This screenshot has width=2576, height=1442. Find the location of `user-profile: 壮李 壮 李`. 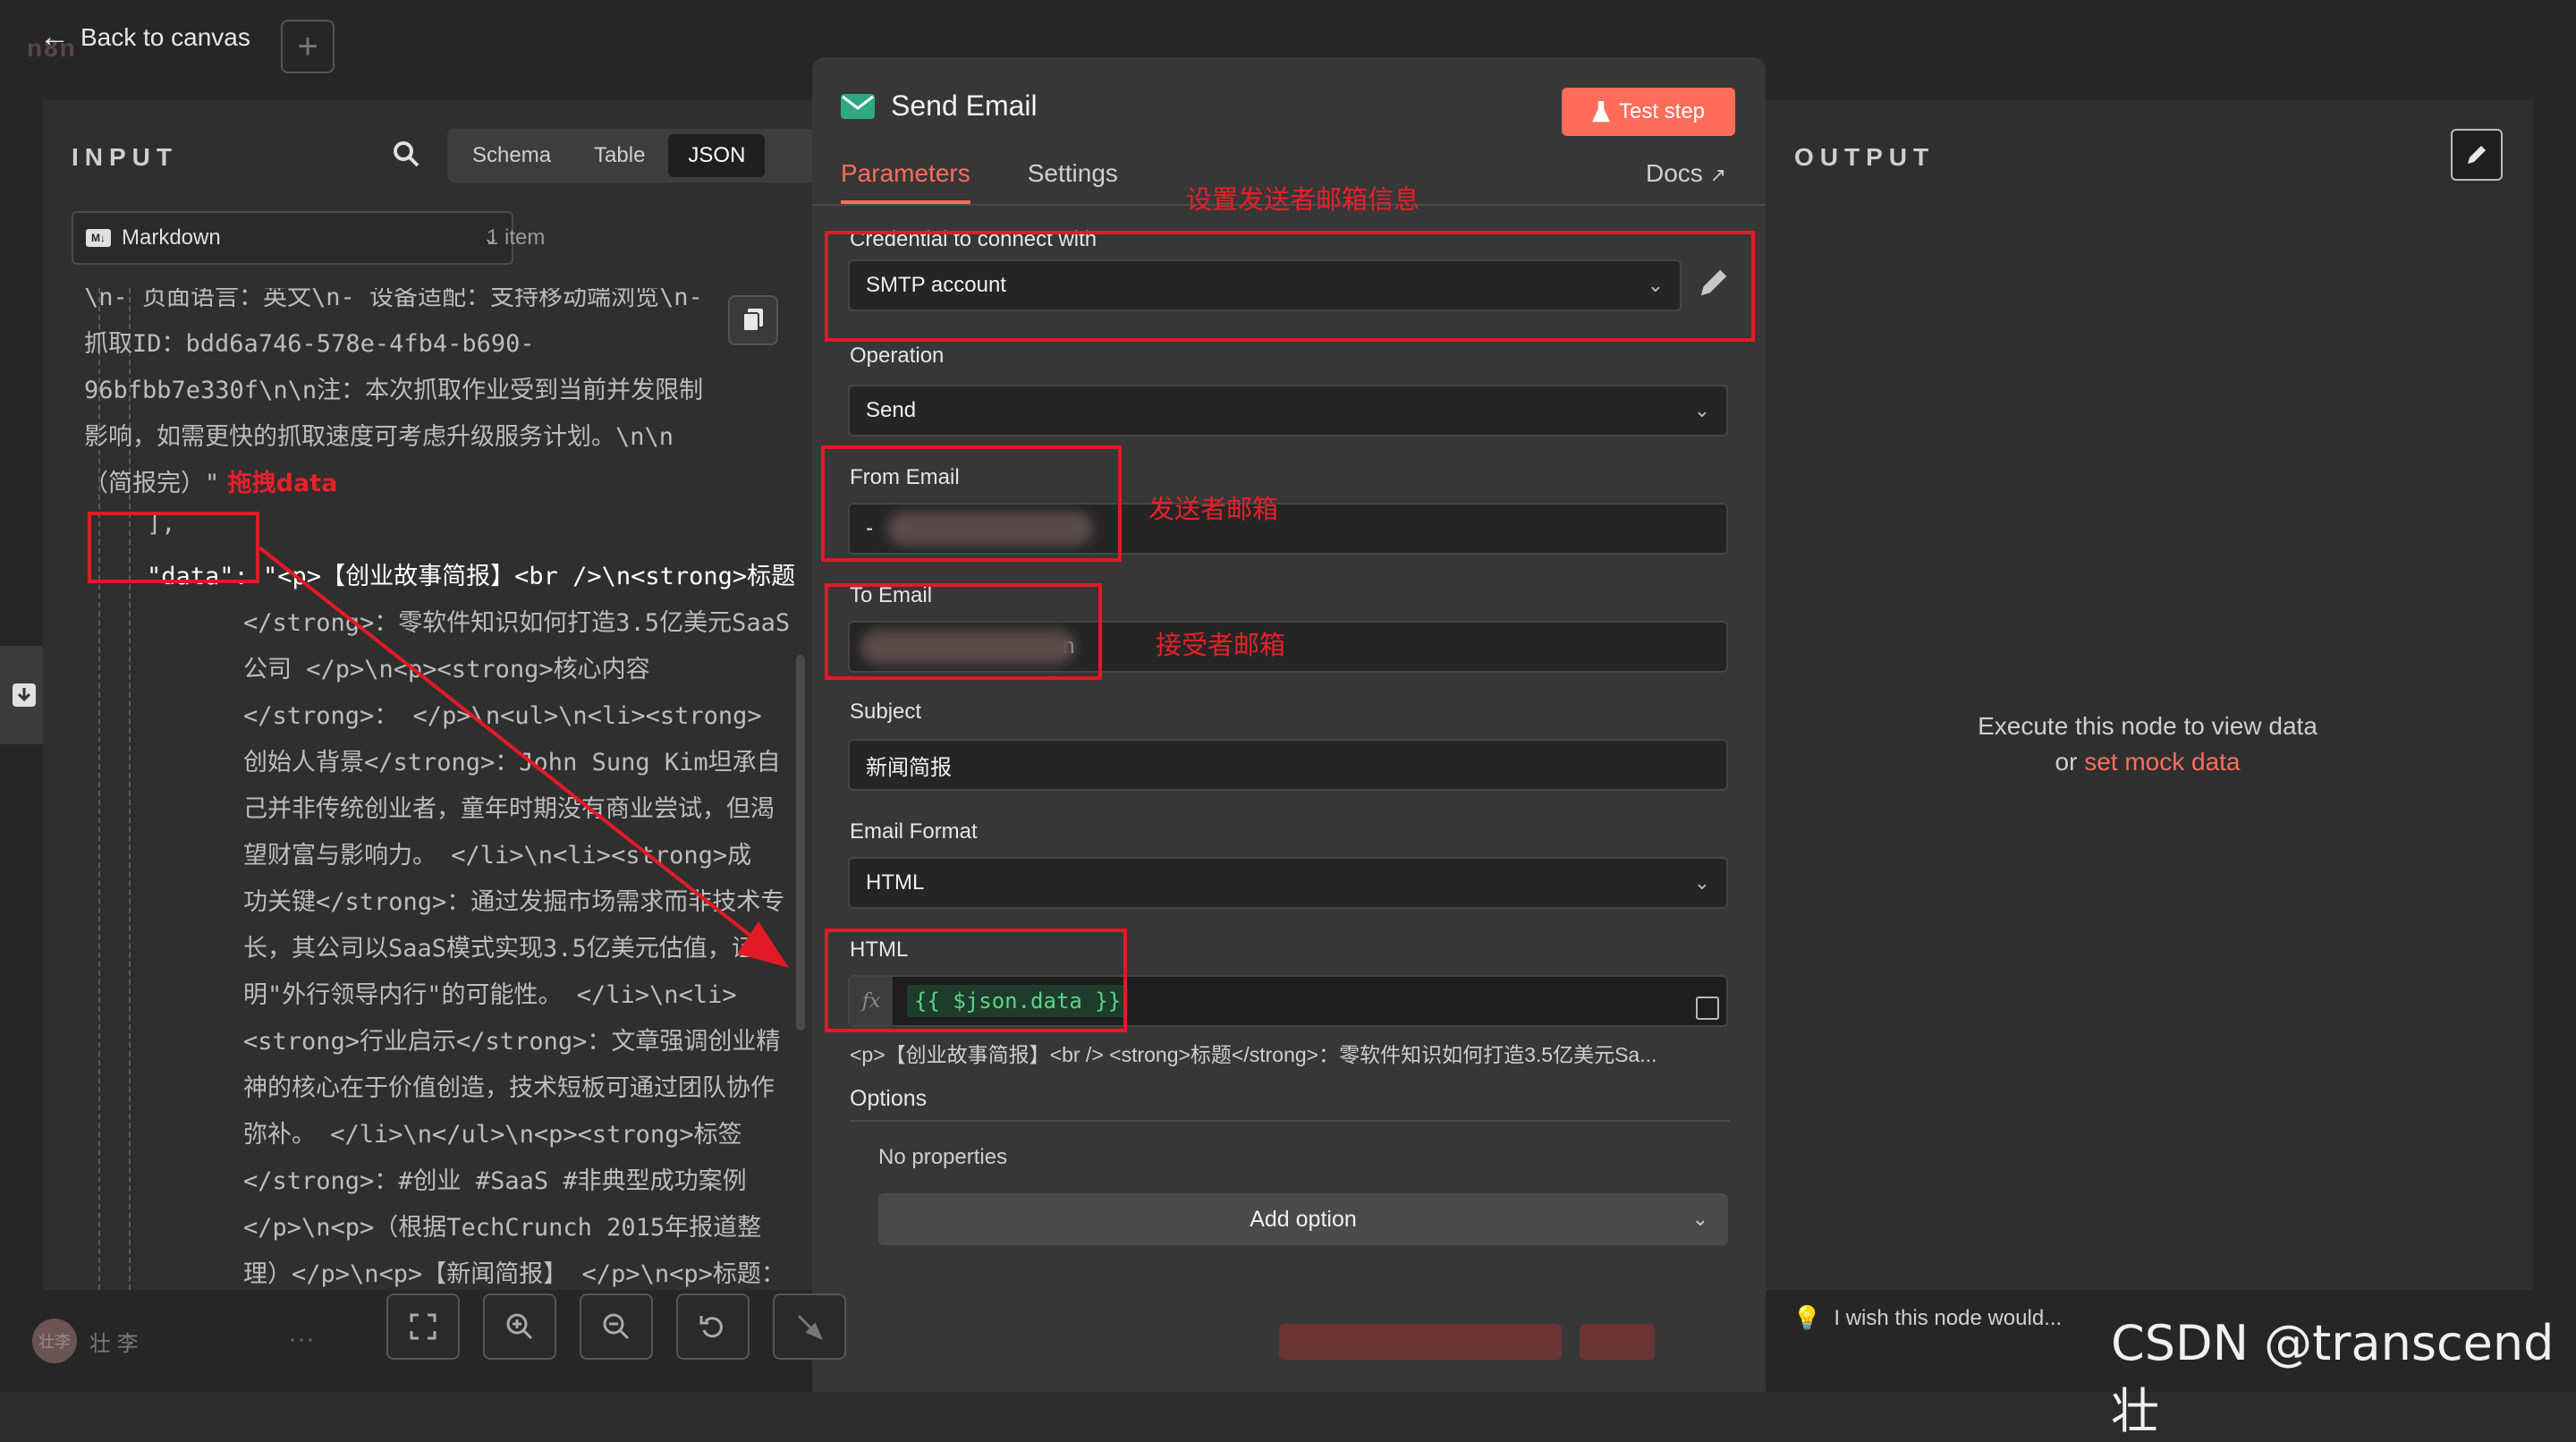

user-profile: 壮李 壮 李 is located at coordinates (85, 1341).